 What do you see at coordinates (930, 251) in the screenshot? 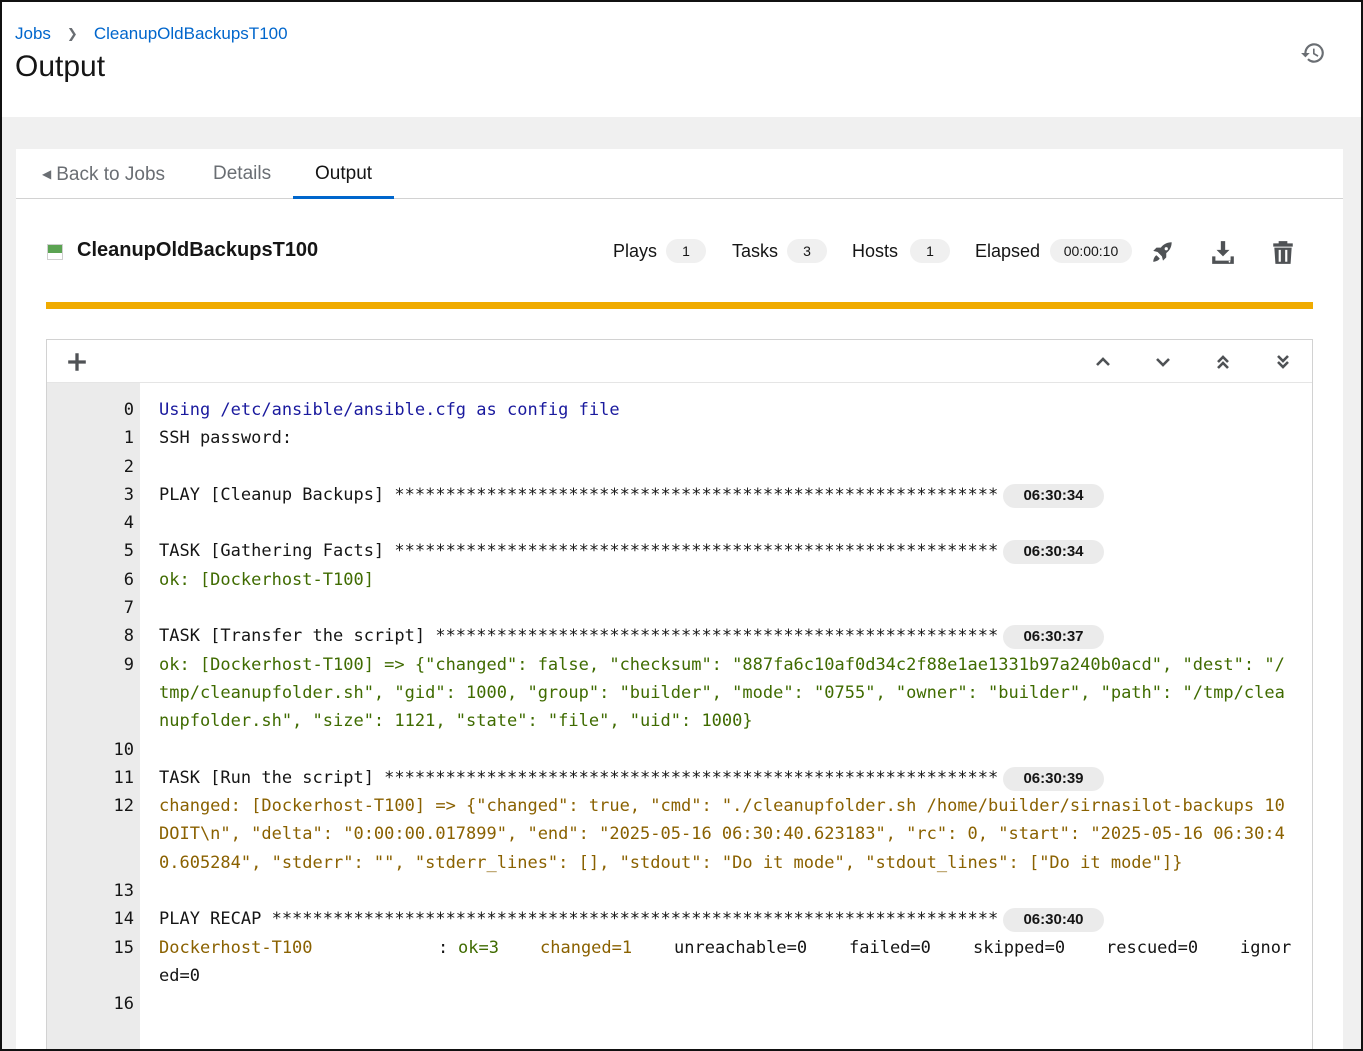
I see `hosts-count: 1` at bounding box center [930, 251].